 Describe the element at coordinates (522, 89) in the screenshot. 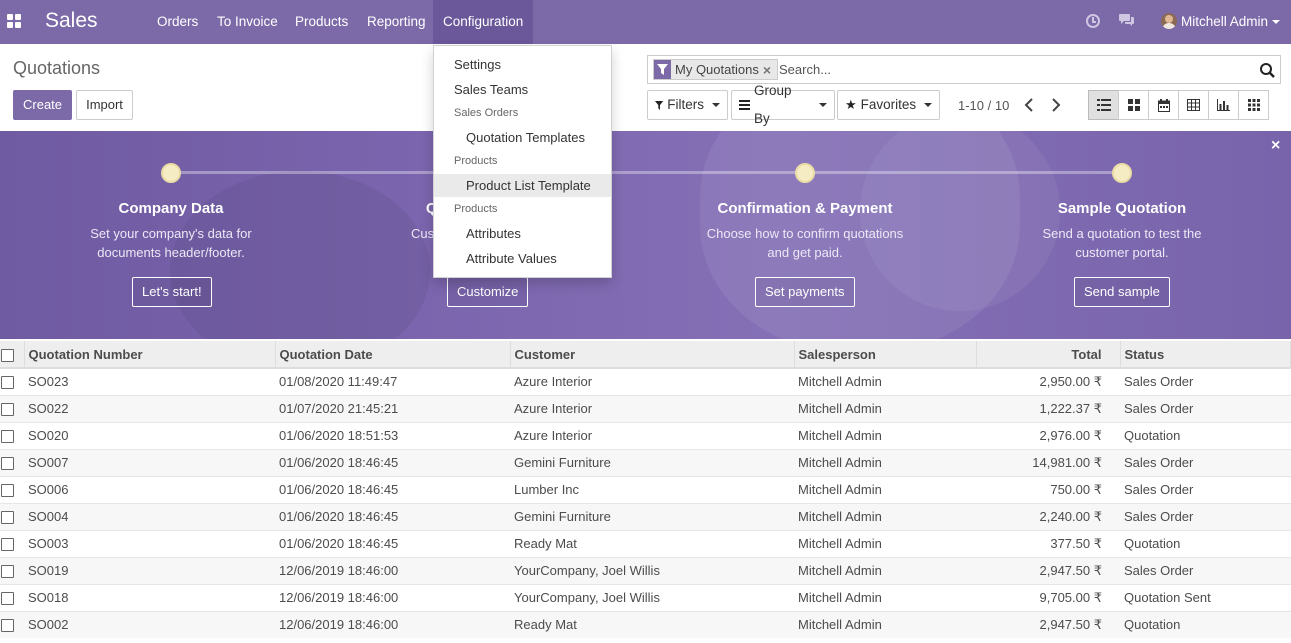

I see `menu-item-sales-teams: Sales Teams` at that location.